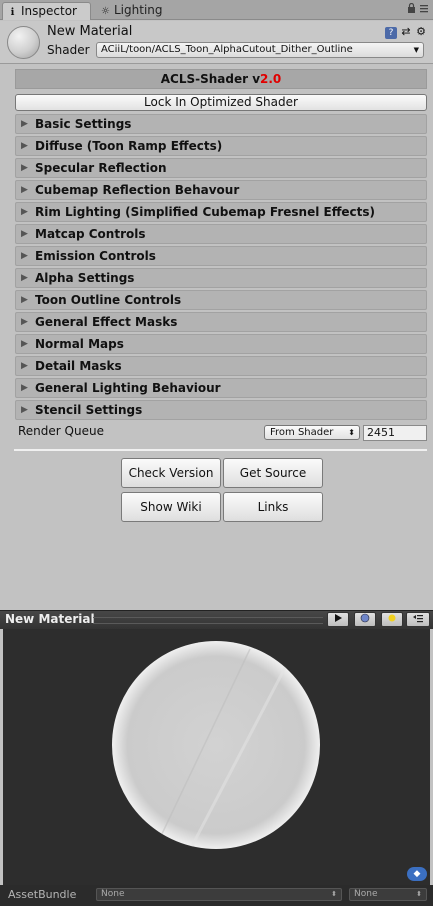 The width and height of the screenshot is (433, 906). What do you see at coordinates (138, 10) in the screenshot?
I see `tab-lighting-label: Lighting` at bounding box center [138, 10].